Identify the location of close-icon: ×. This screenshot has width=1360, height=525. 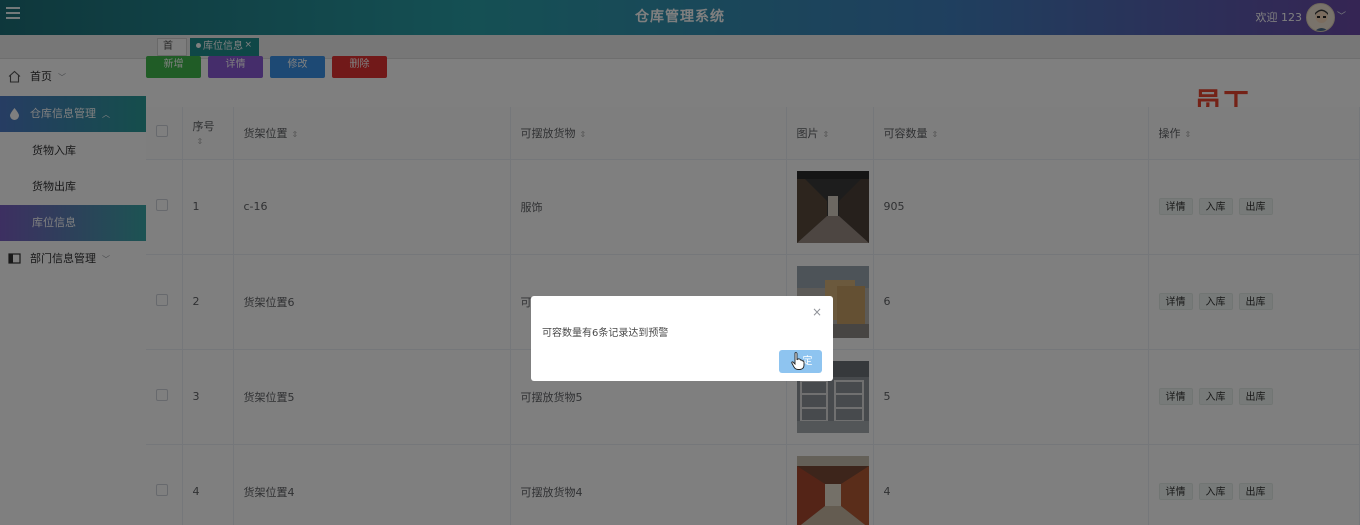
(817, 312).